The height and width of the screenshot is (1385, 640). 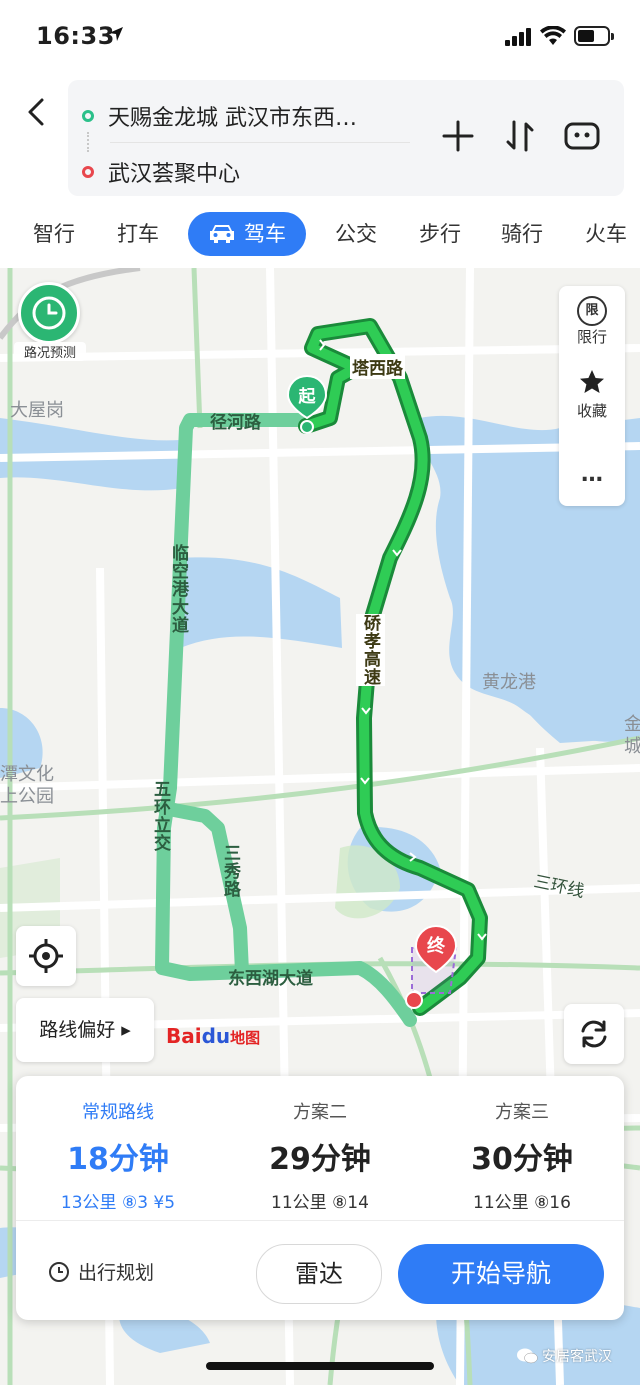 What do you see at coordinates (458, 136) in the screenshot?
I see `add-waypoint-icon` at bounding box center [458, 136].